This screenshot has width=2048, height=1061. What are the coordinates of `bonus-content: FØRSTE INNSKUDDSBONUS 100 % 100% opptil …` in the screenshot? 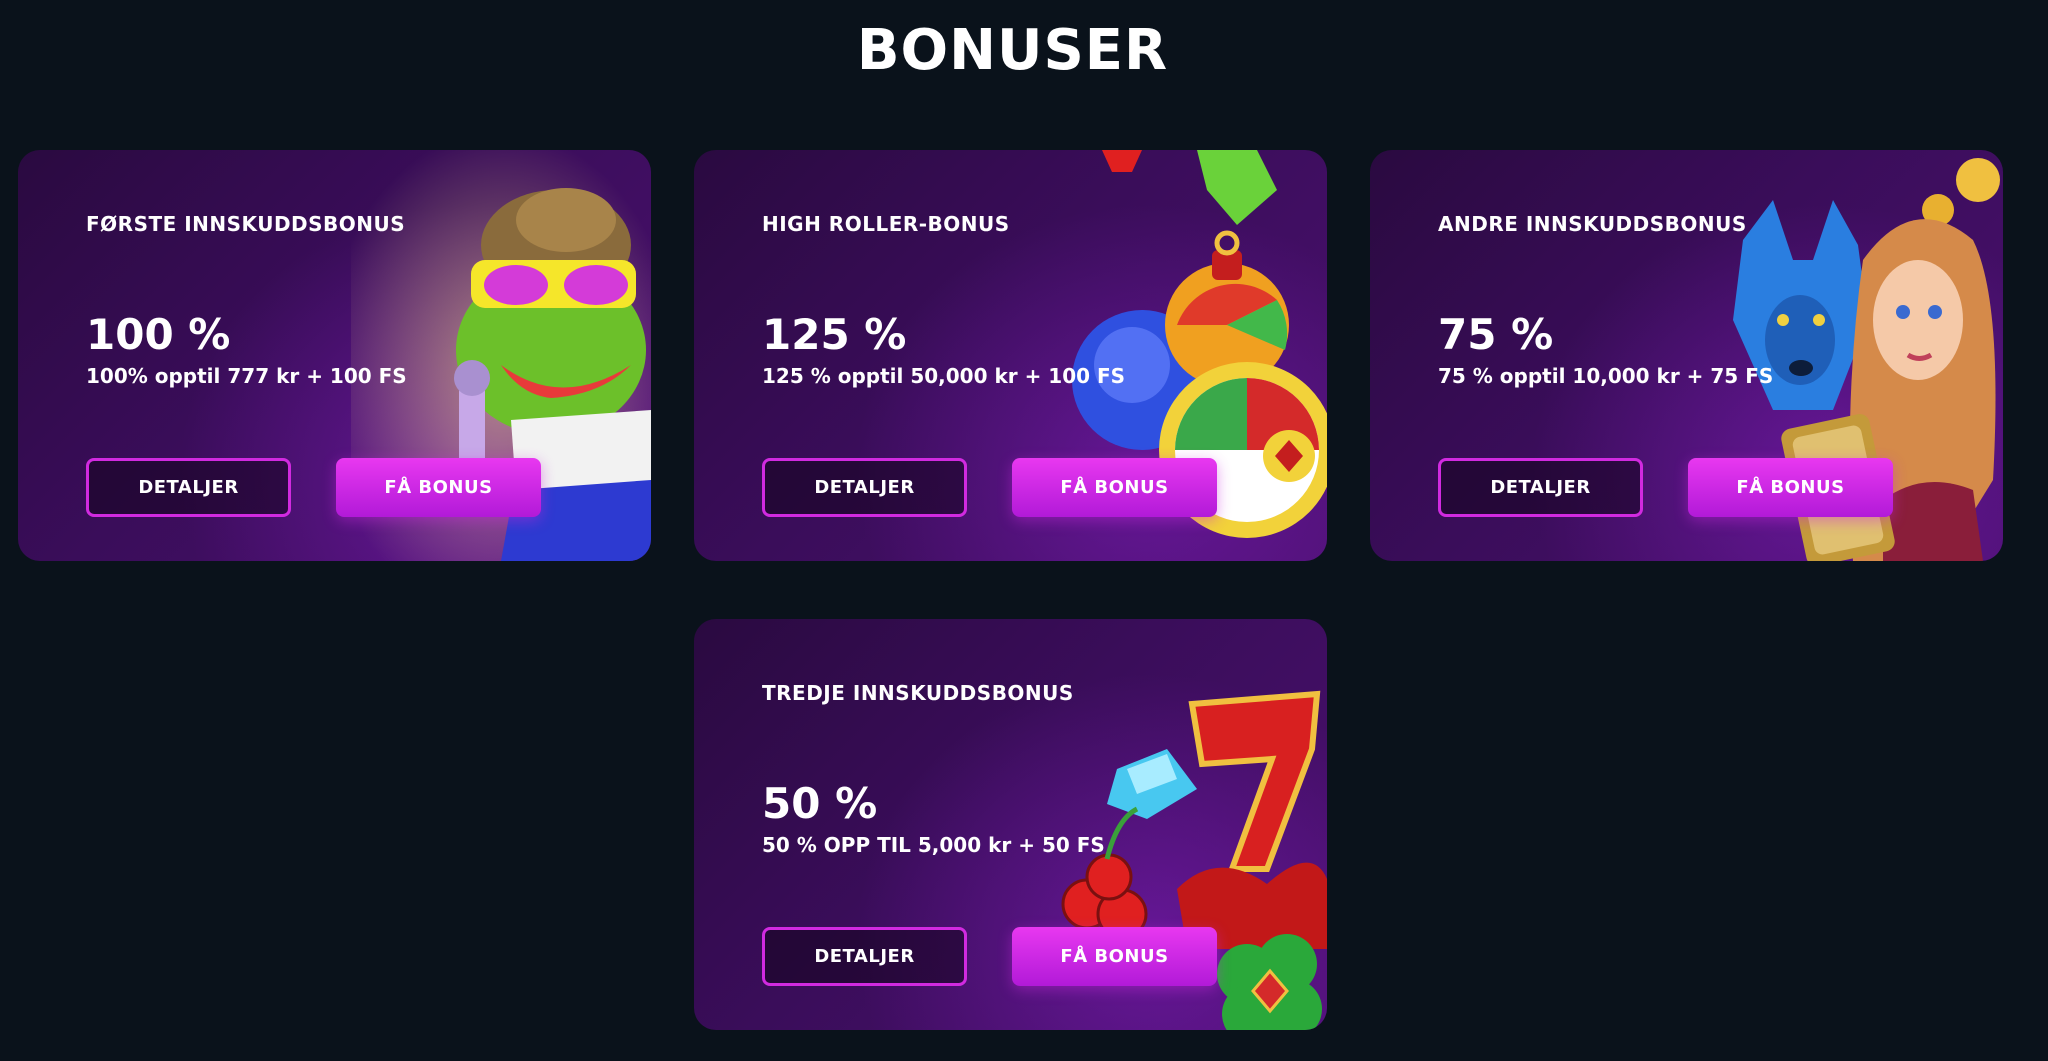 It's located at (366, 355).